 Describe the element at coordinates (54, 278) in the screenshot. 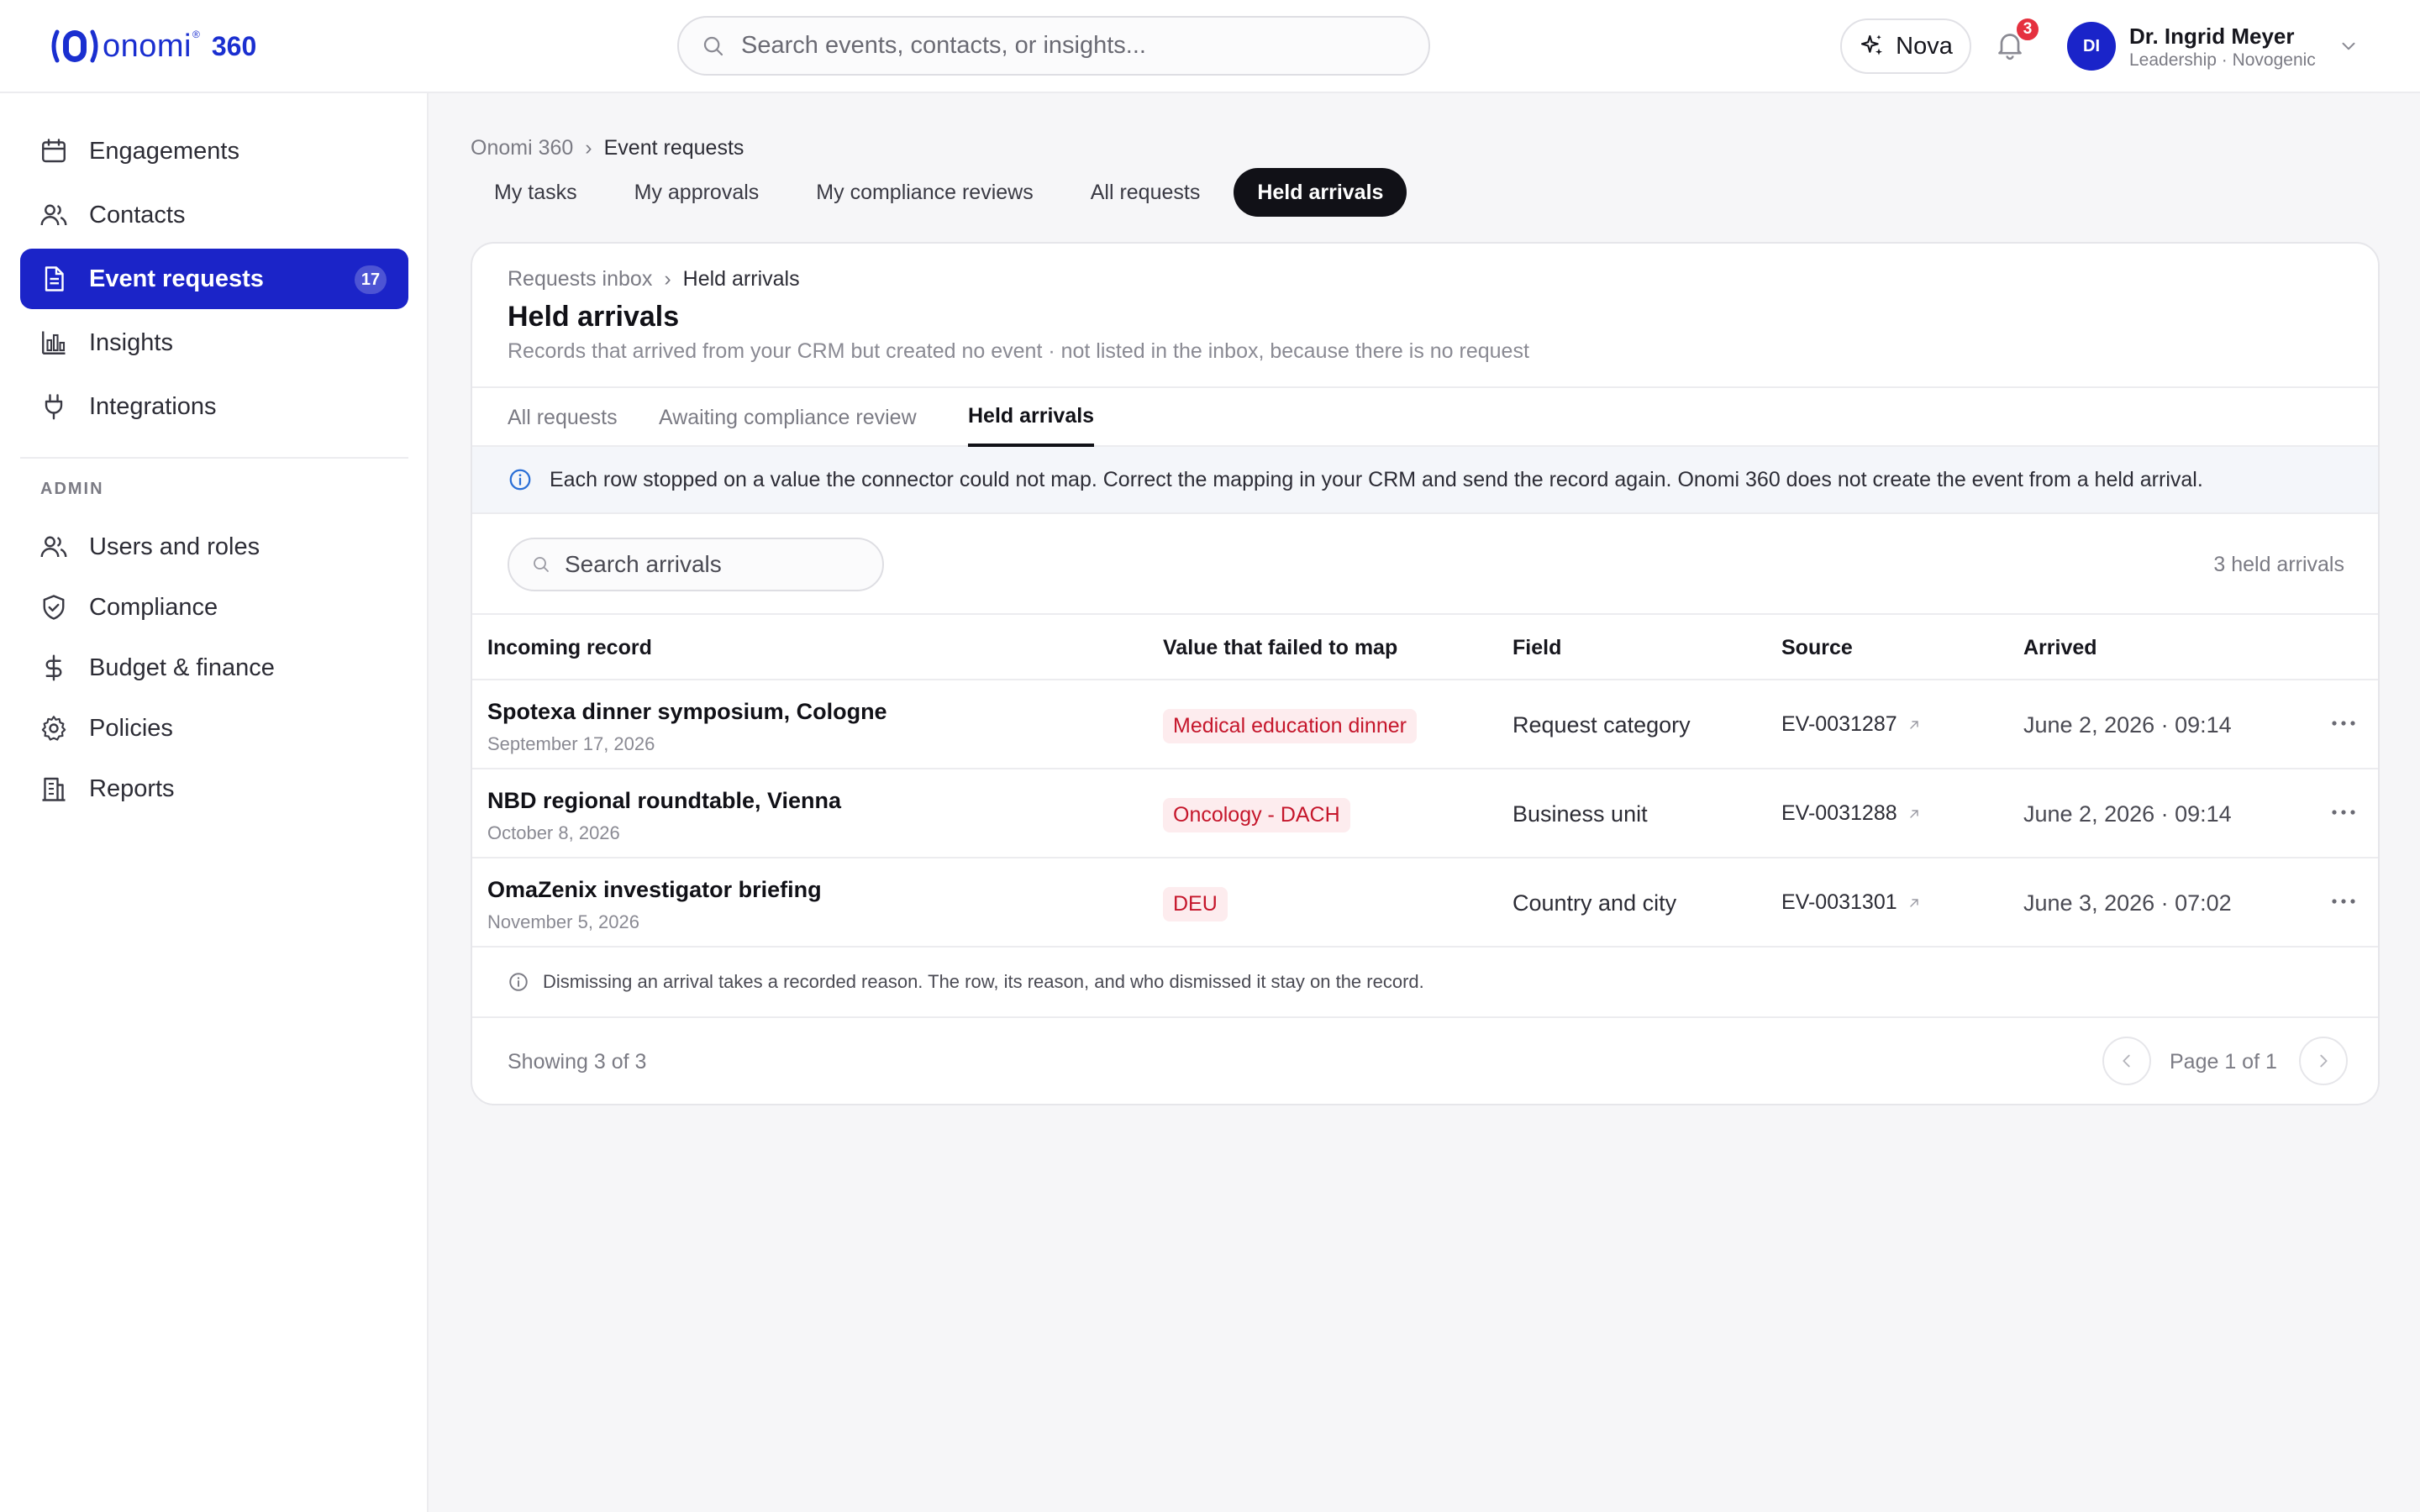

I see `document-icon` at that location.